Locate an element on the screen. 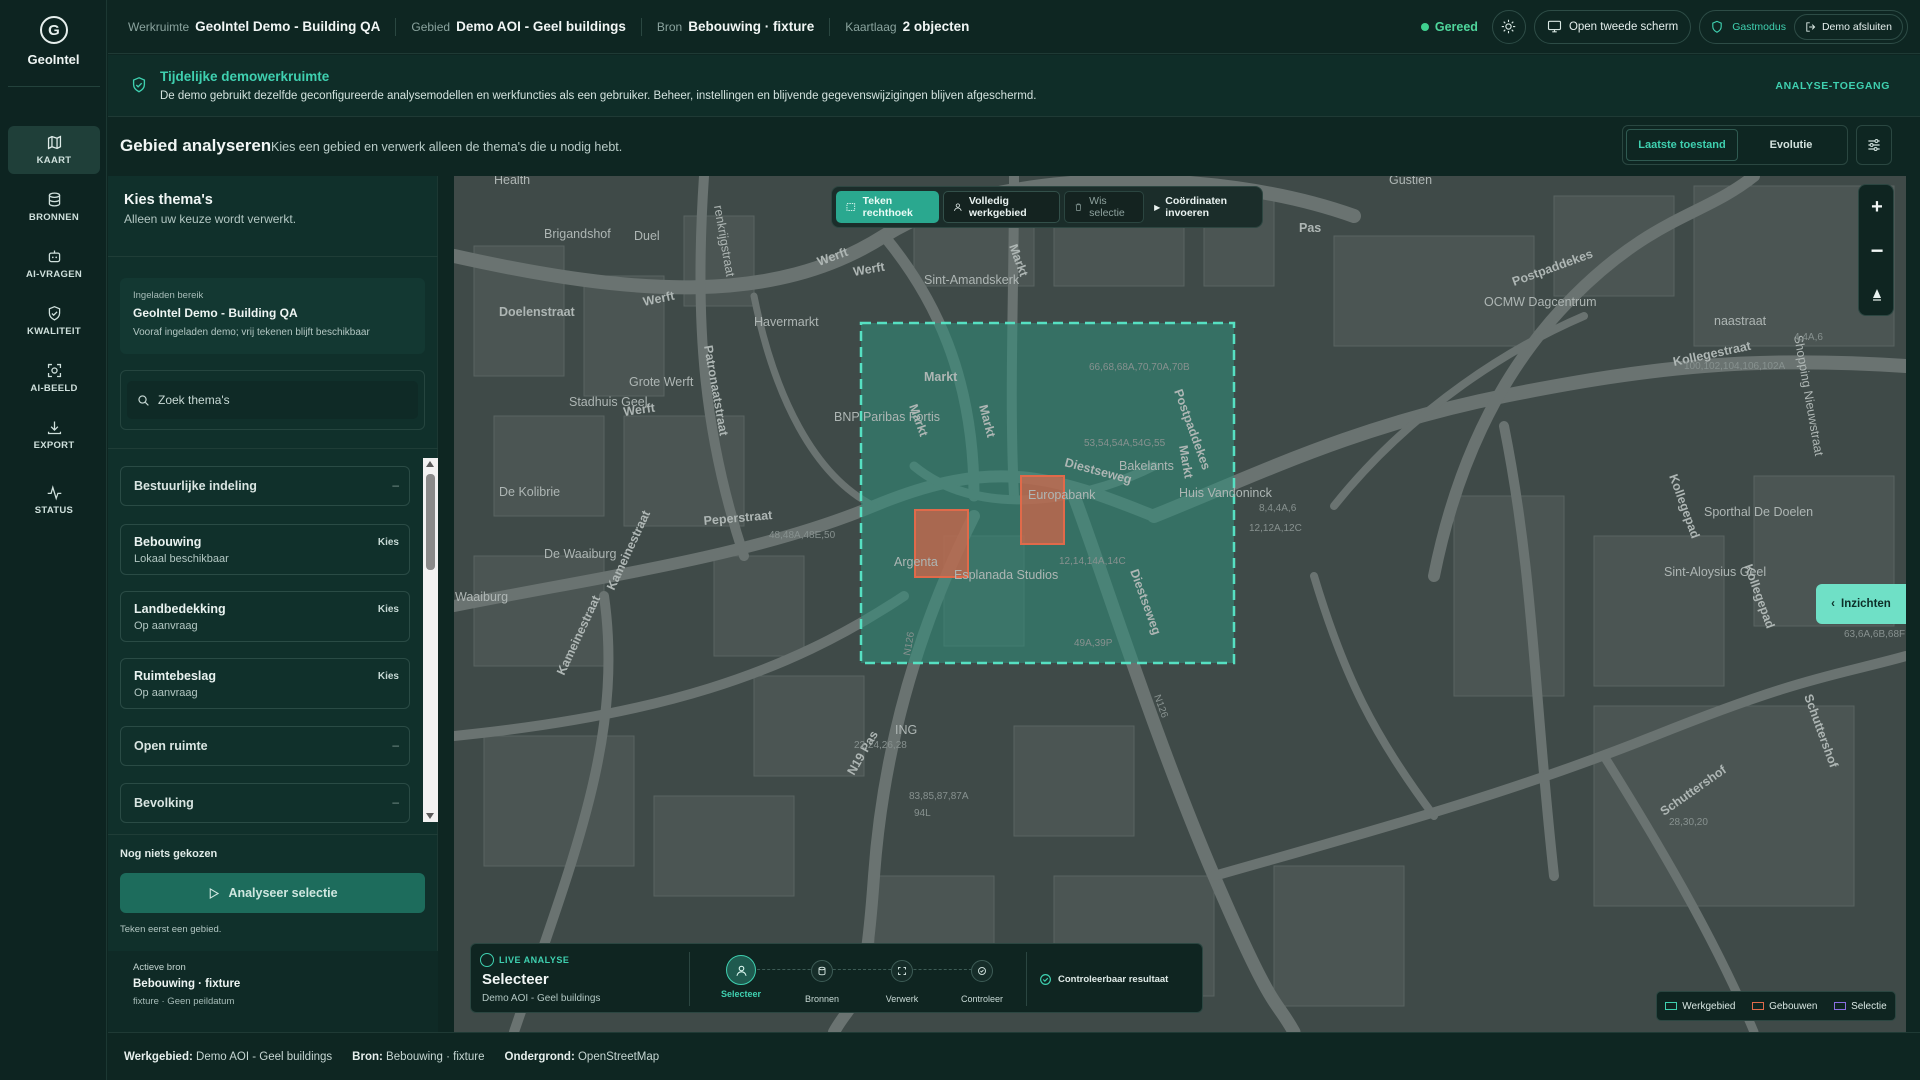 The width and height of the screenshot is (1920, 1080). guest-mode-group: Gastmodus Demo afsluiten is located at coordinates (1803, 26).